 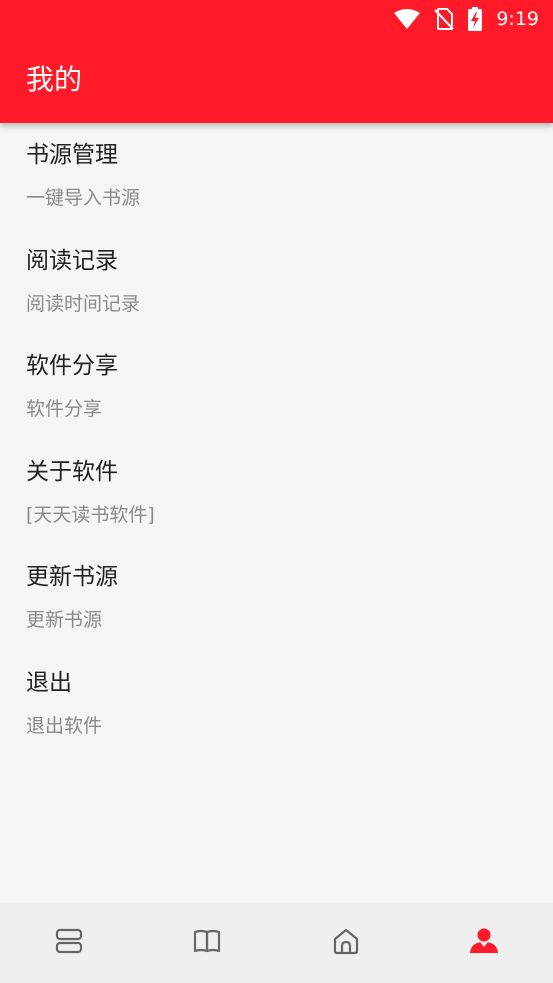 I want to click on nav-tab-book, so click(x=207, y=943).